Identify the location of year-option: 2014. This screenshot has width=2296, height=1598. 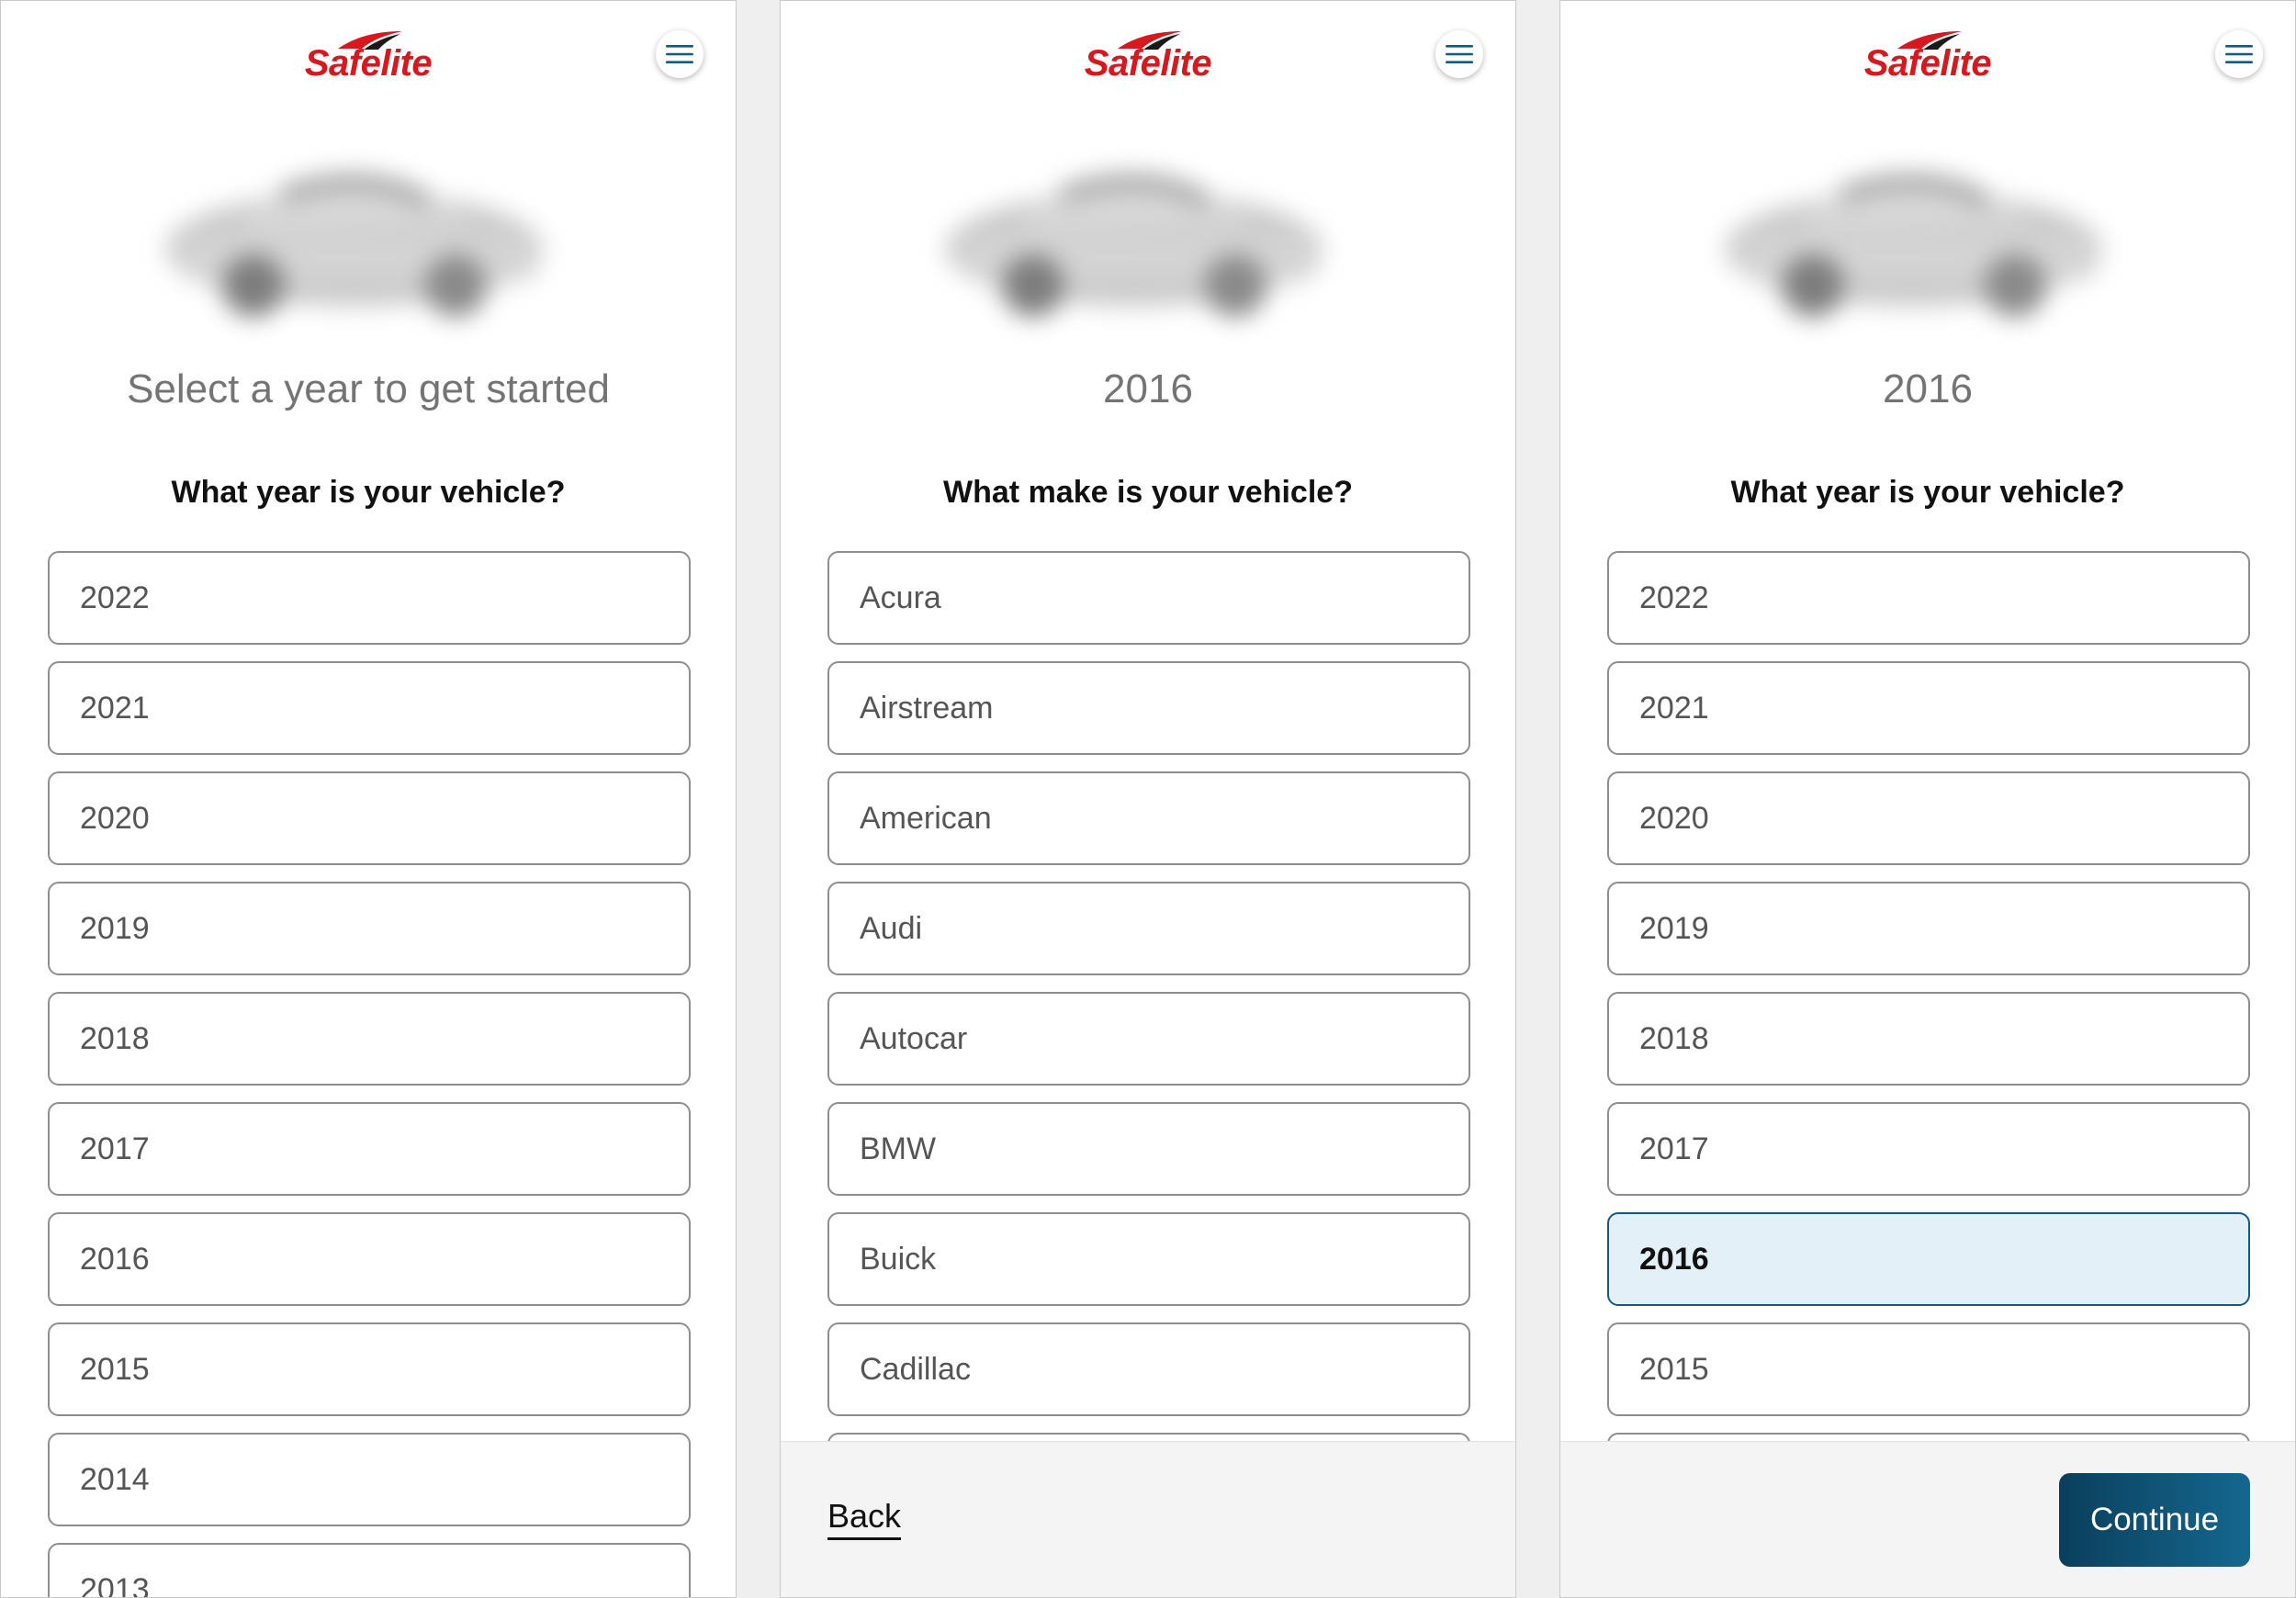
(369, 1480).